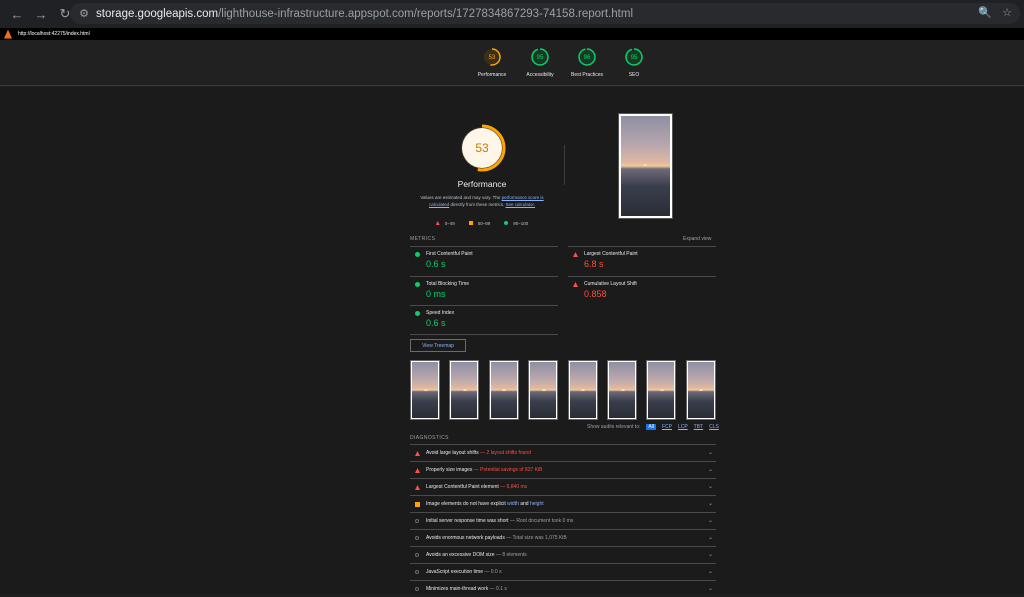 The image size is (1024, 597). Describe the element at coordinates (438, 345) in the screenshot. I see `view-treemap-button: View Treemap` at that location.